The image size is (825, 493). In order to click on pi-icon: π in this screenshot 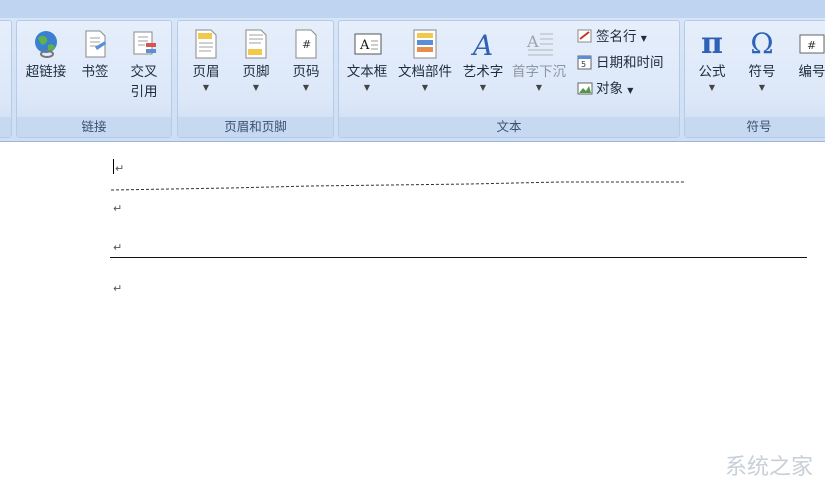, I will do `click(712, 43)`.